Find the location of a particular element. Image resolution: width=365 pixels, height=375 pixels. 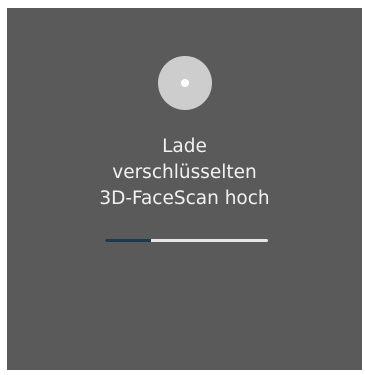

status-line-2: verschlüsselten is located at coordinates (184, 172).